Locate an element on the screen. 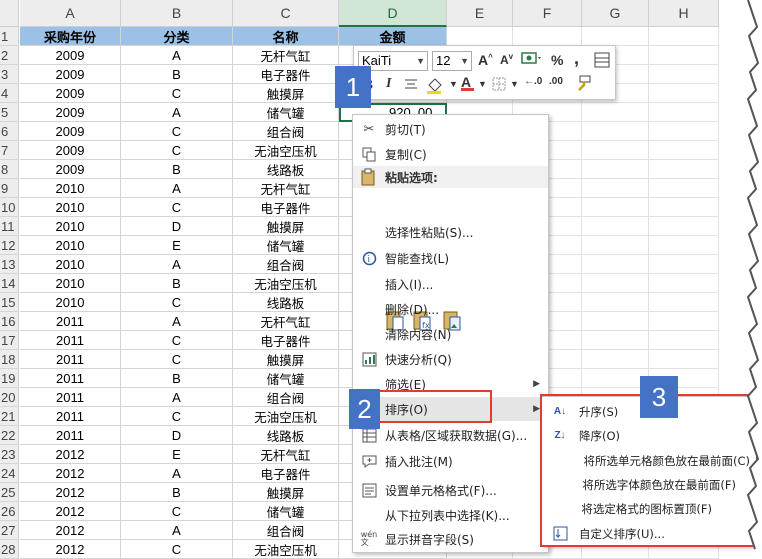 Image resolution: width=762 pixels, height=559 pixels. chevron-down-icon: ▼ is located at coordinates (482, 84).